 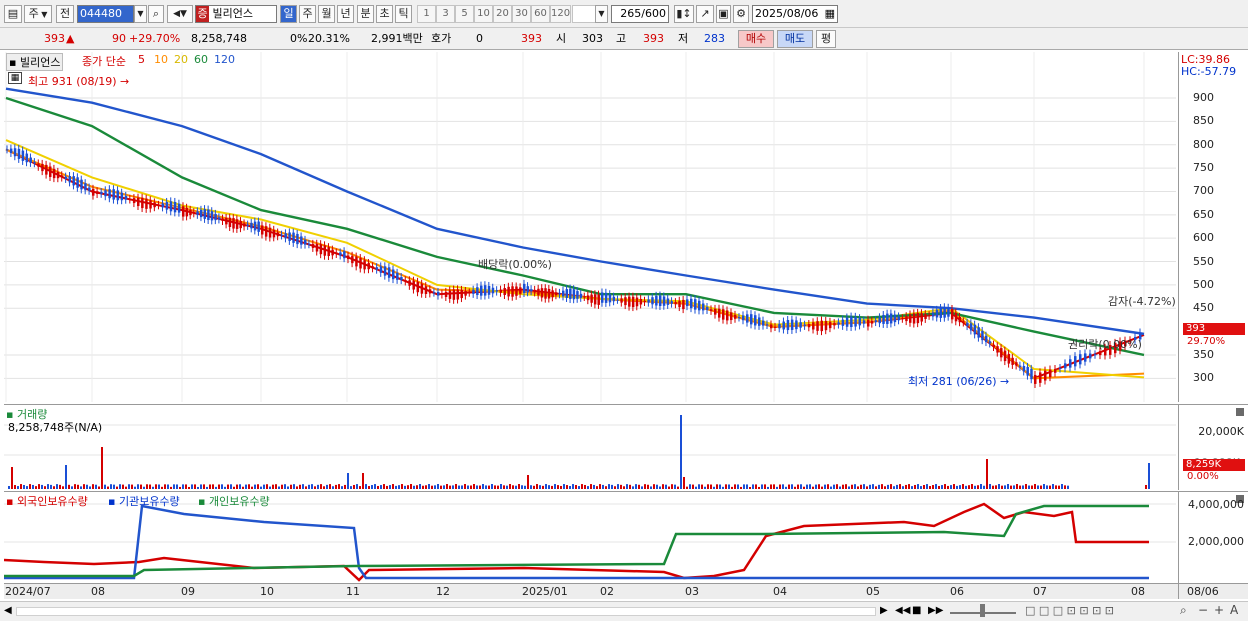 What do you see at coordinates (144, 501) in the screenshot?
I see `institution-holdings-label: ▪ 기관보유수량` at bounding box center [144, 501].